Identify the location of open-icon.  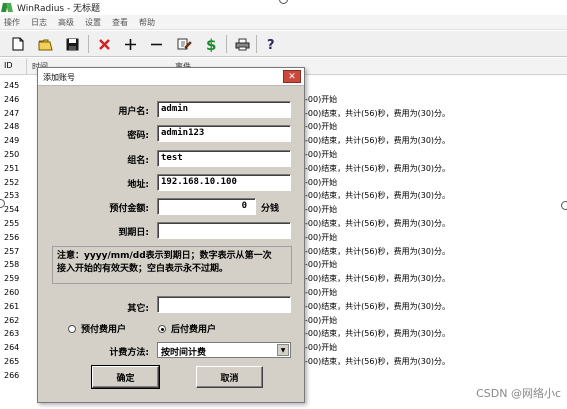
(45, 44).